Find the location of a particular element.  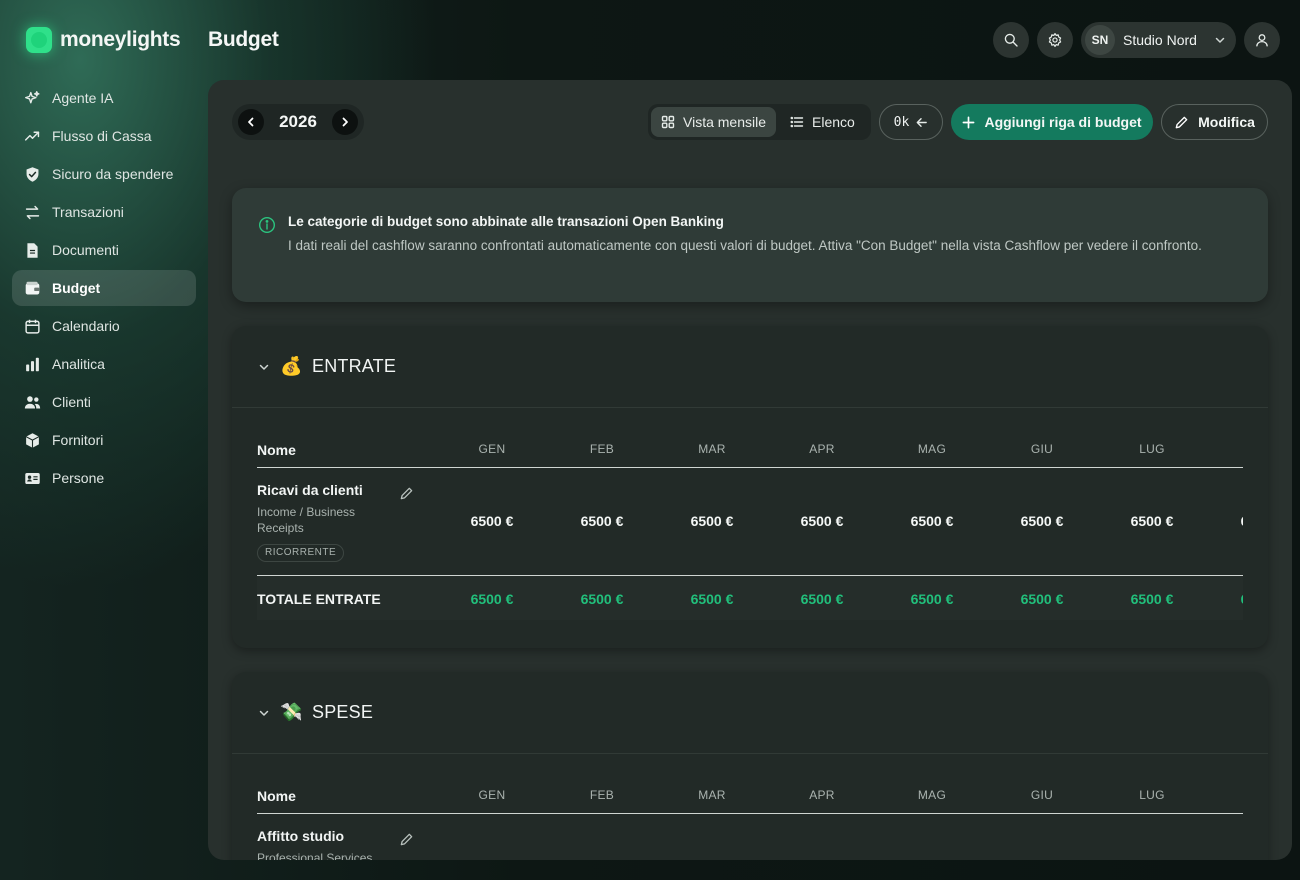

sidebar-item-label: Analitica is located at coordinates (78, 364).